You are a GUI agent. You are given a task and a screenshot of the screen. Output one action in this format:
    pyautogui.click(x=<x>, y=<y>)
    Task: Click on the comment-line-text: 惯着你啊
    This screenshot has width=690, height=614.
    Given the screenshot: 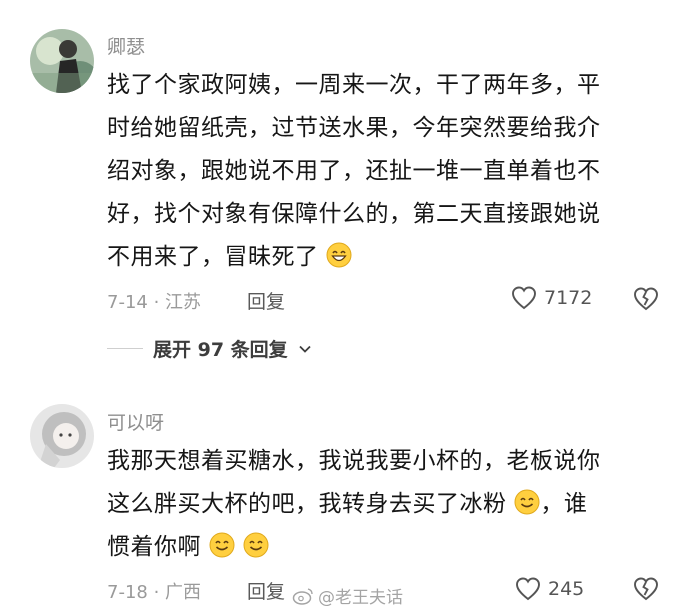 What is the action you would take?
    pyautogui.click(x=154, y=547)
    